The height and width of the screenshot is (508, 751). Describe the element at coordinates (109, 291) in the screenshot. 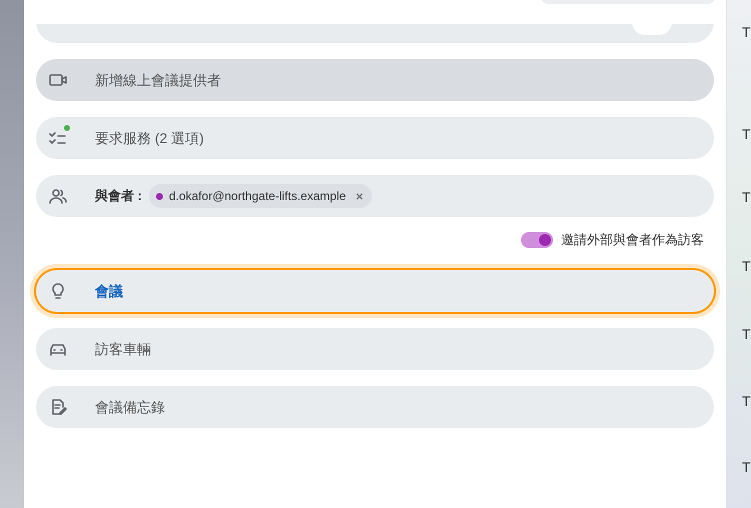

I see `row-label: 會議` at that location.